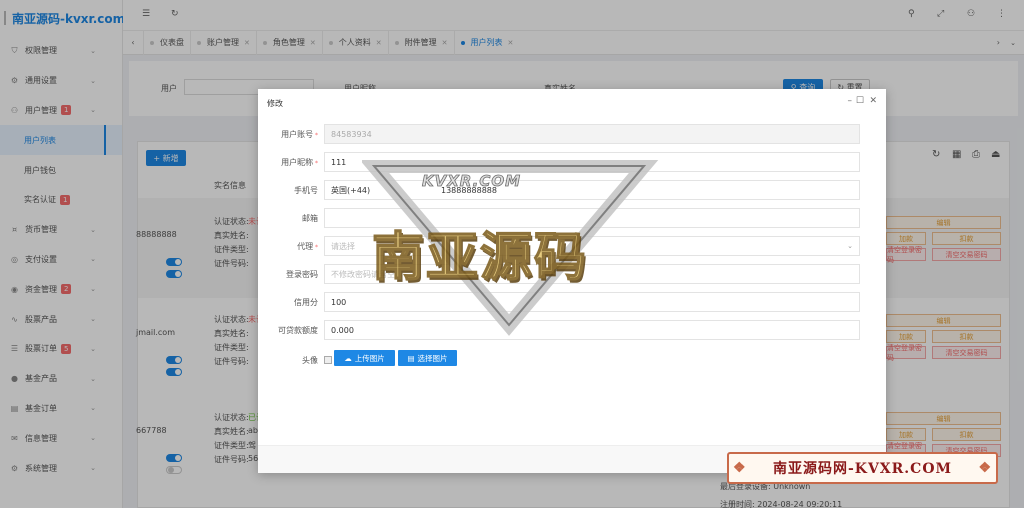  I want to click on avatar-image, so click(328, 360).